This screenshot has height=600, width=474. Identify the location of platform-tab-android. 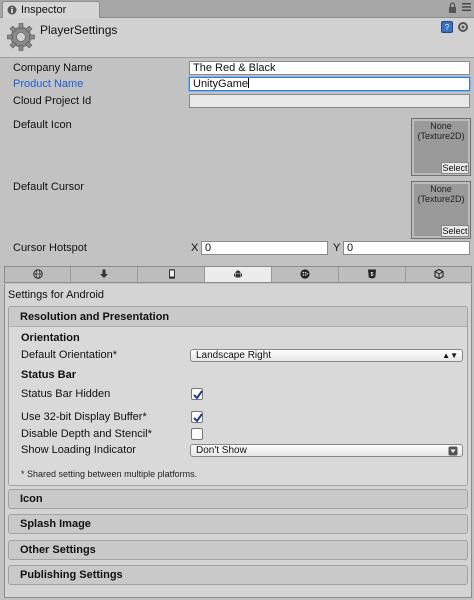
(238, 274).